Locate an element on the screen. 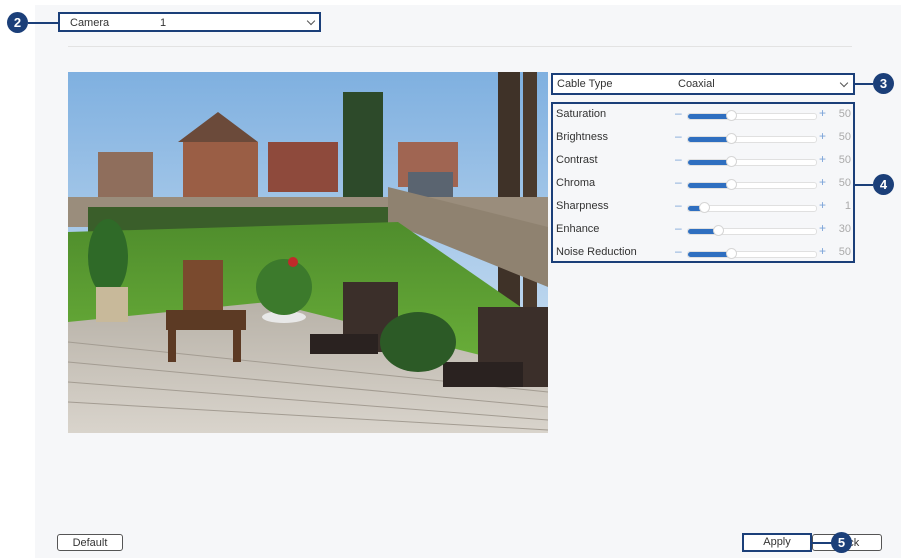 The image size is (903, 558). adjust-value: 1 is located at coordinates (847, 206).